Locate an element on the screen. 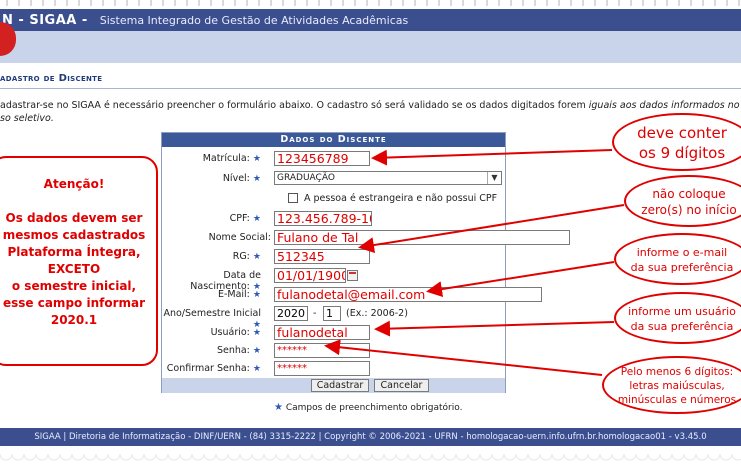 This screenshot has width=741, height=464. page-title: adastro de Discente is located at coordinates (51, 78).